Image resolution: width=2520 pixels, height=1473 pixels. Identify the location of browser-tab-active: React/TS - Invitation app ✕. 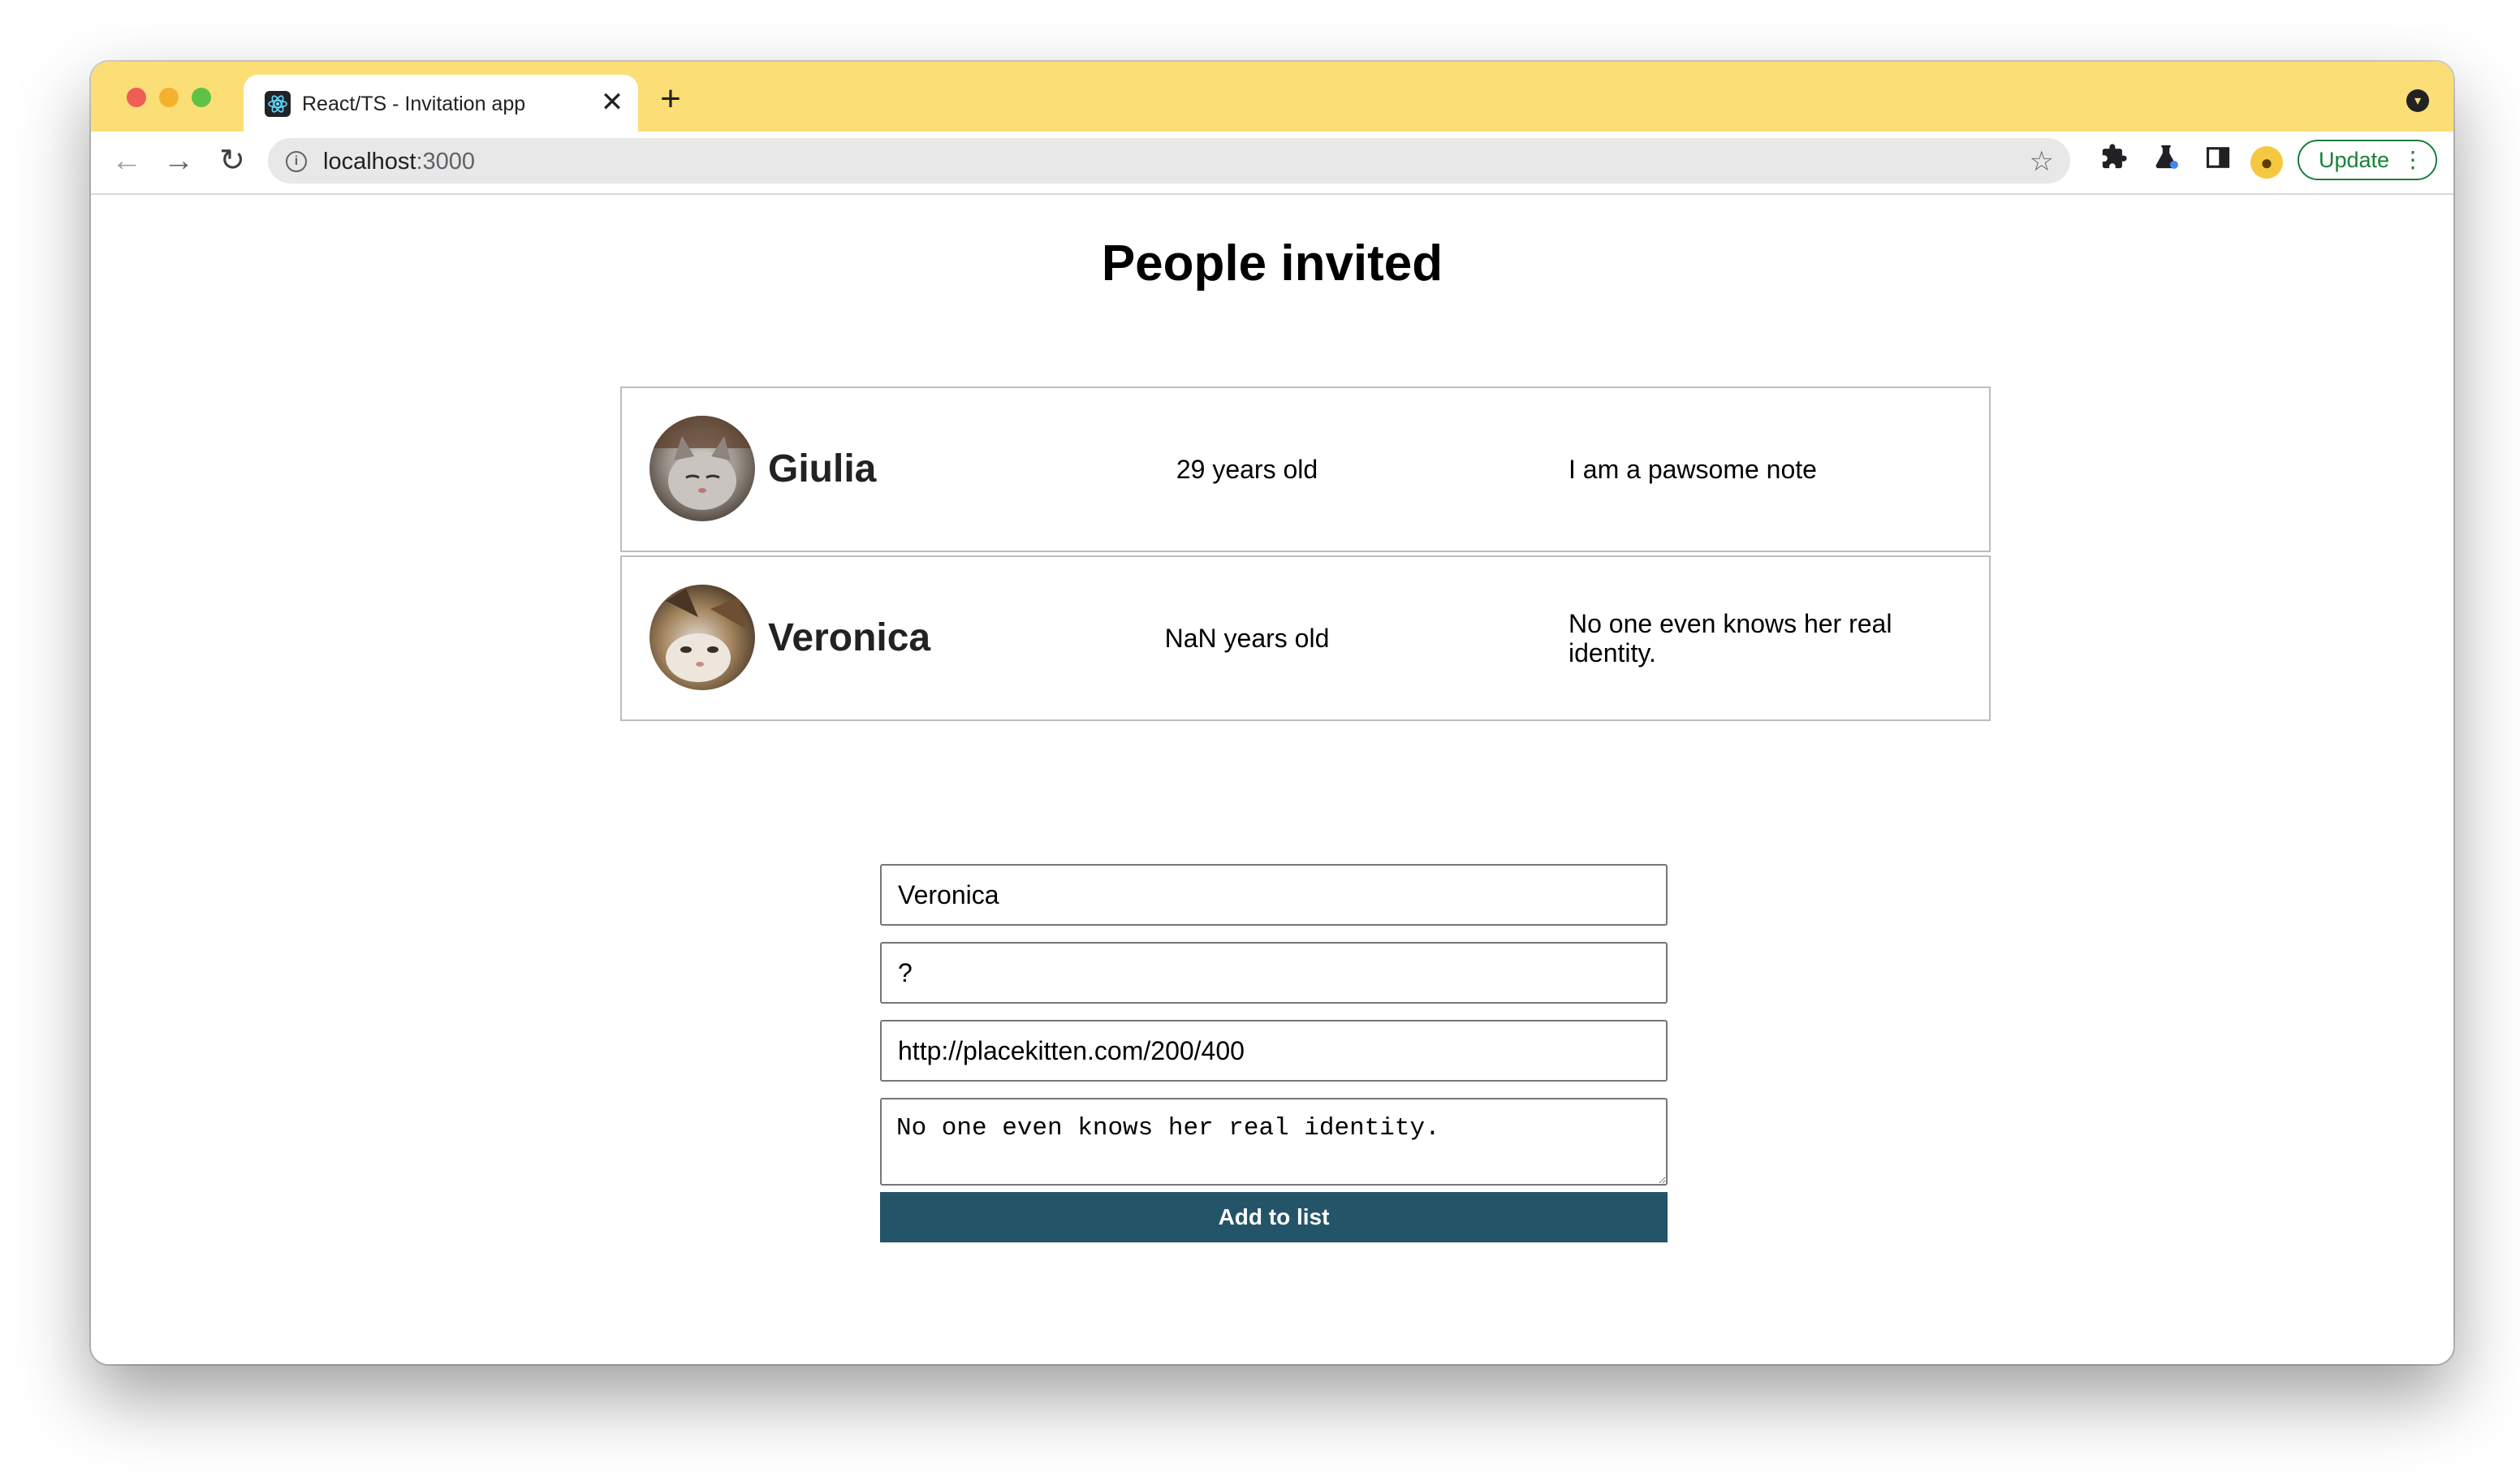
(441, 104).